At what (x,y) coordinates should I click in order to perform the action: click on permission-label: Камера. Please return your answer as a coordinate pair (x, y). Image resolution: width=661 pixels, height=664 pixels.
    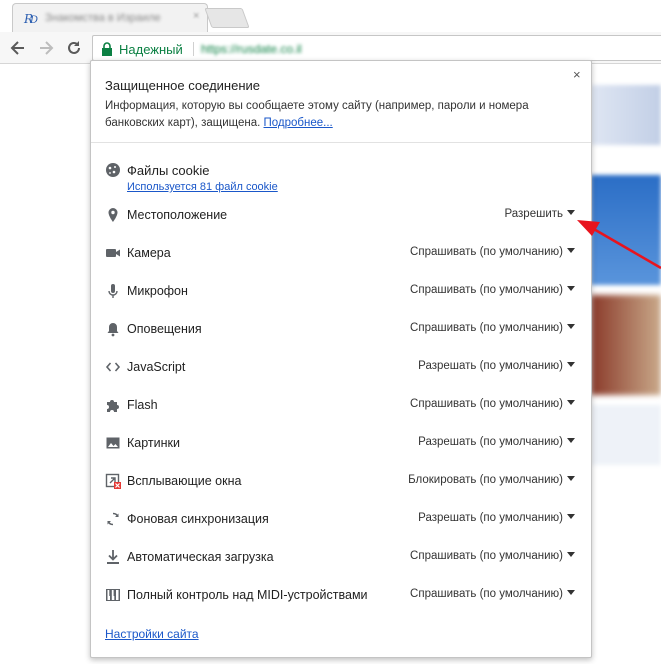
    Looking at the image, I should click on (149, 253).